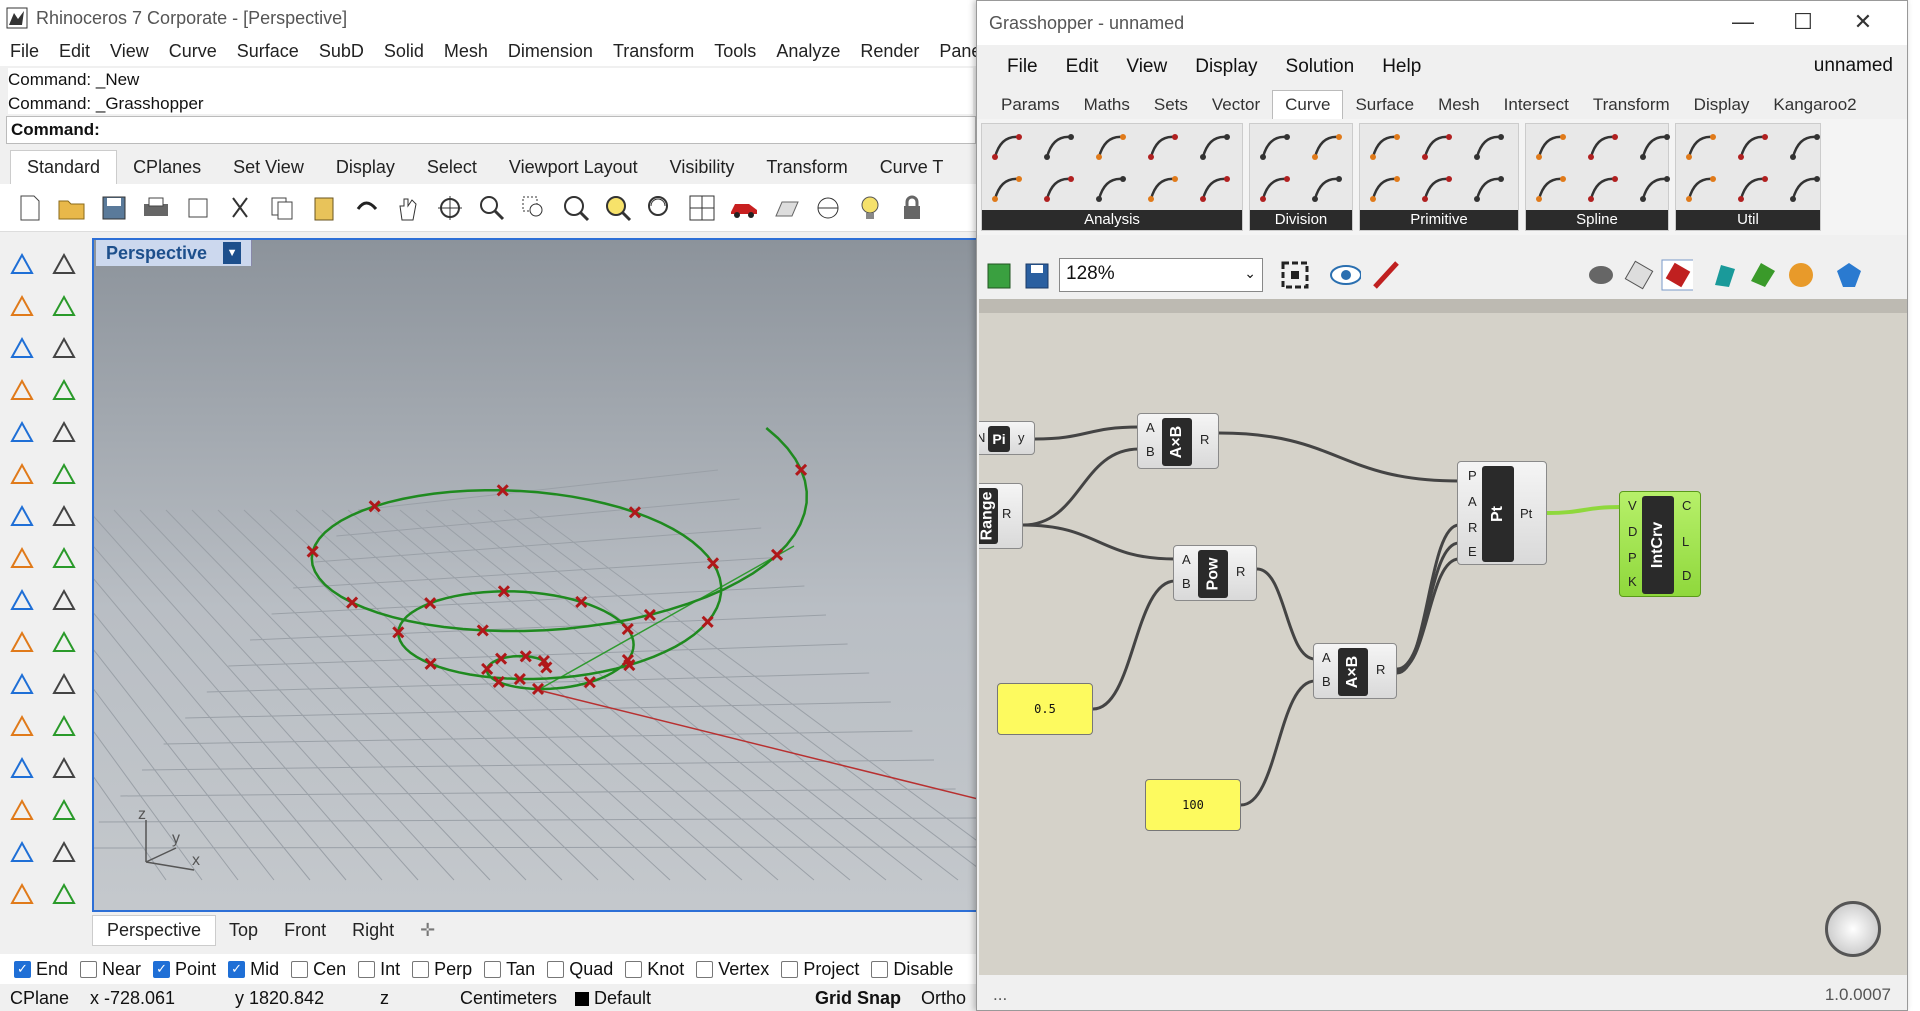 The image size is (1920, 1011). I want to click on viewport-layout-icon, so click(702, 208).